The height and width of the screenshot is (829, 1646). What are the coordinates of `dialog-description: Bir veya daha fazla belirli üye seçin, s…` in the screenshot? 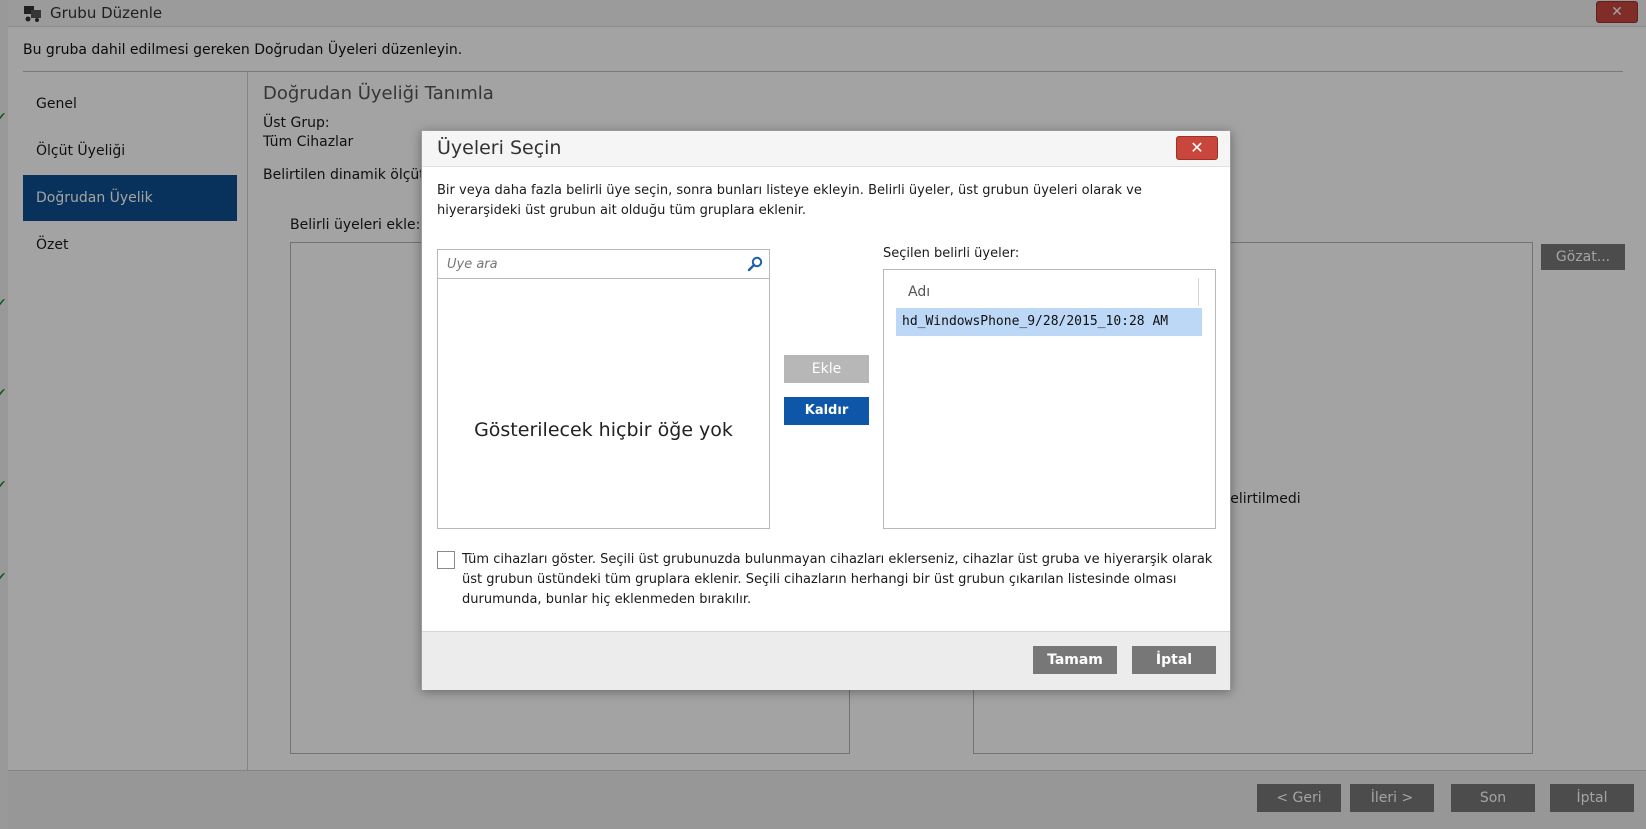 It's located at (789, 200).